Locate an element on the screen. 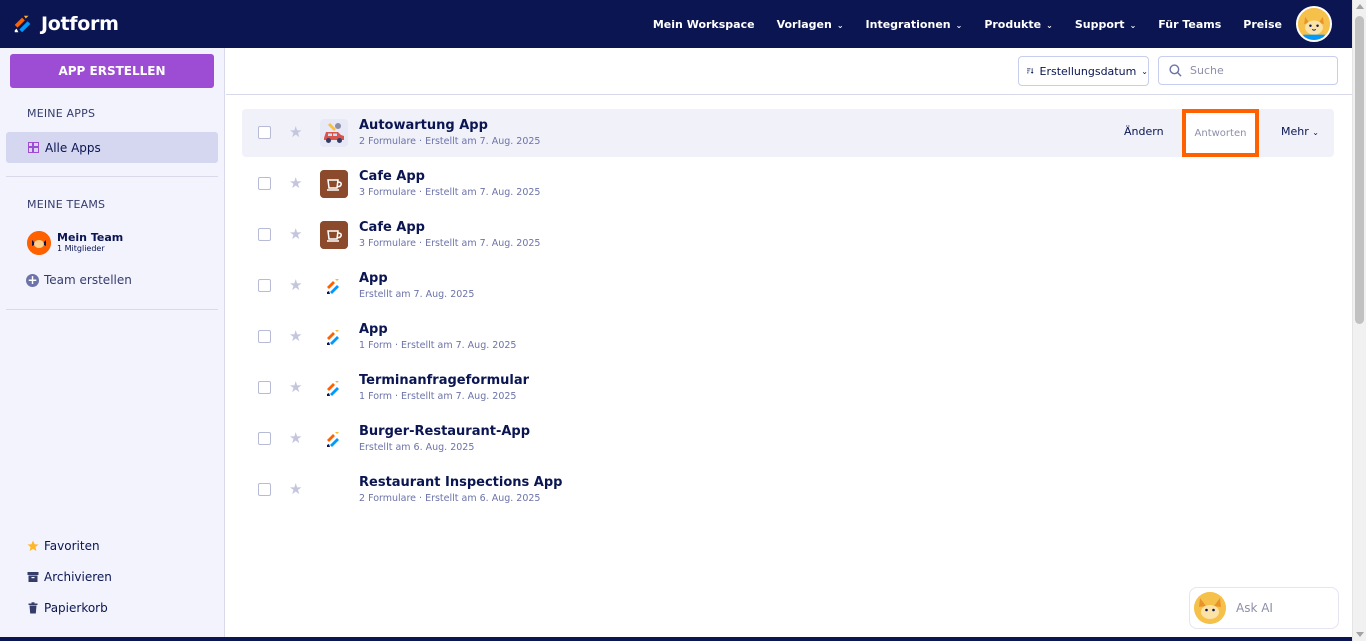  app-title: Autowartung App is located at coordinates (449, 126).